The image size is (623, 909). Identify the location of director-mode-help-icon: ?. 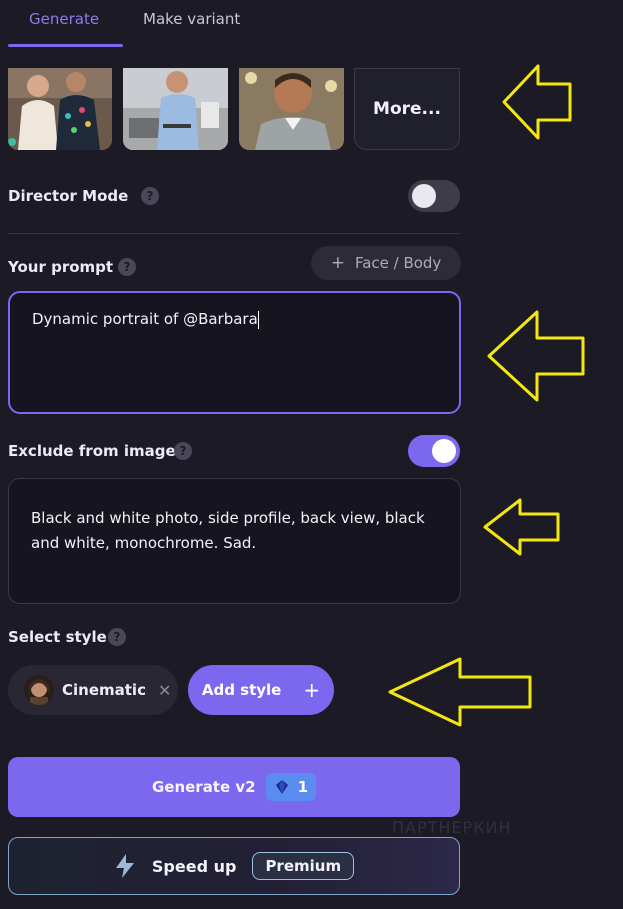
(150, 196).